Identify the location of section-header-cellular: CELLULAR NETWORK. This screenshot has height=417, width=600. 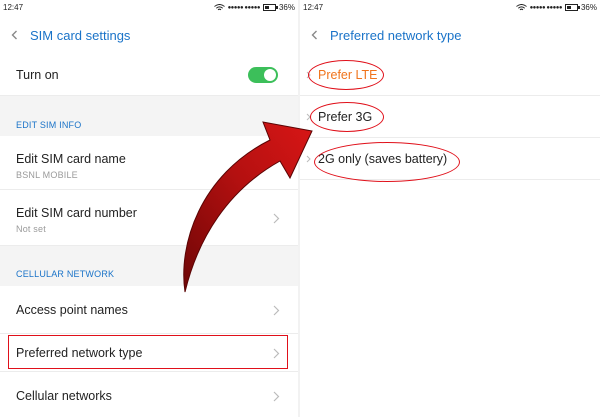
(149, 266).